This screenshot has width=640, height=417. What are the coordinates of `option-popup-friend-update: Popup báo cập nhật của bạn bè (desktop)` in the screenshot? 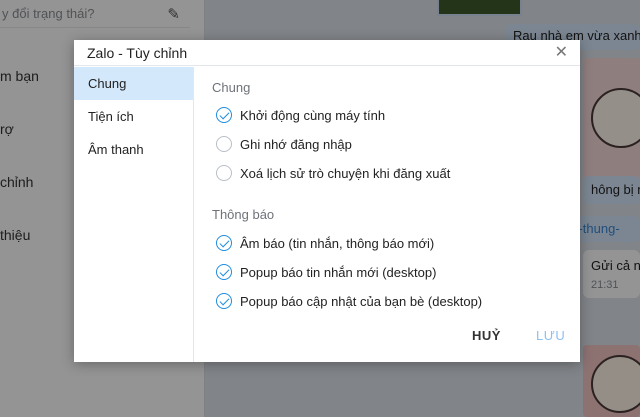 It's located at (349, 301).